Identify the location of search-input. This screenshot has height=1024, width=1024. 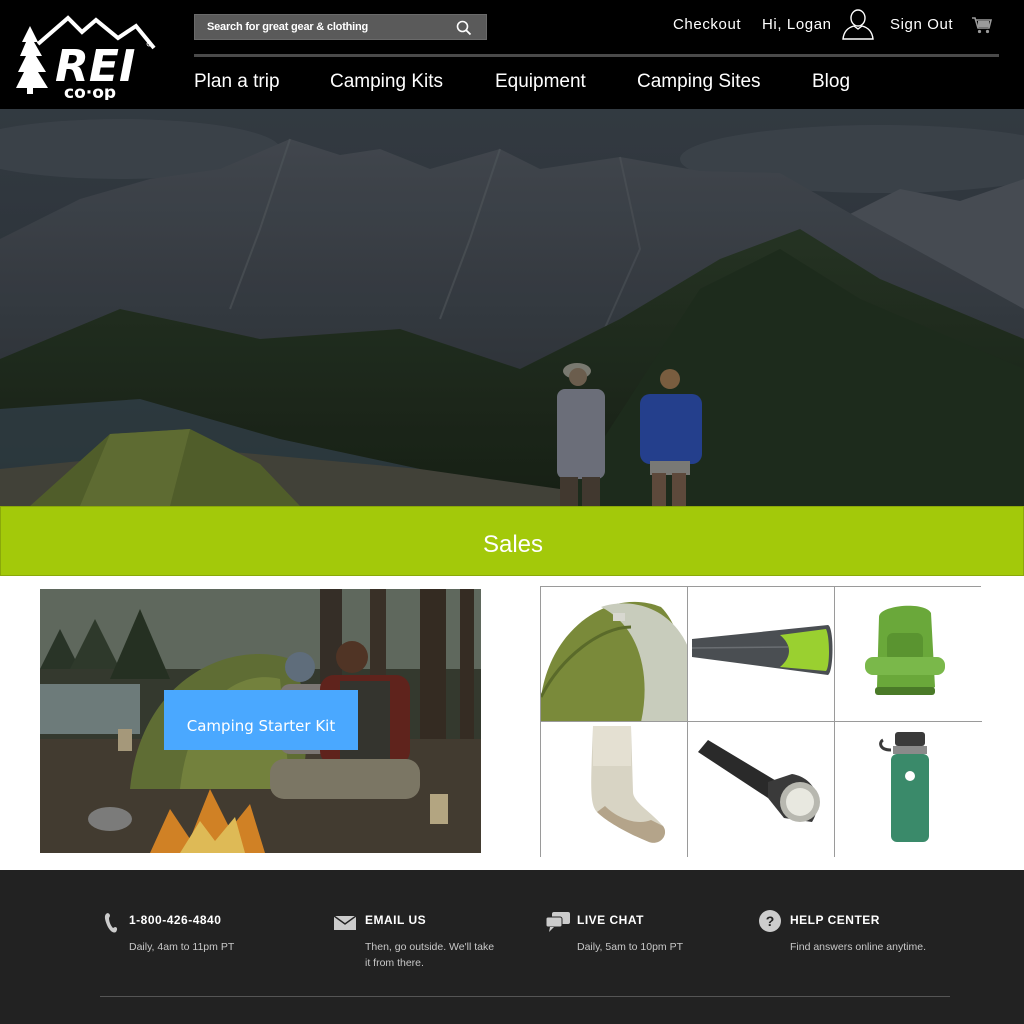
(324, 27).